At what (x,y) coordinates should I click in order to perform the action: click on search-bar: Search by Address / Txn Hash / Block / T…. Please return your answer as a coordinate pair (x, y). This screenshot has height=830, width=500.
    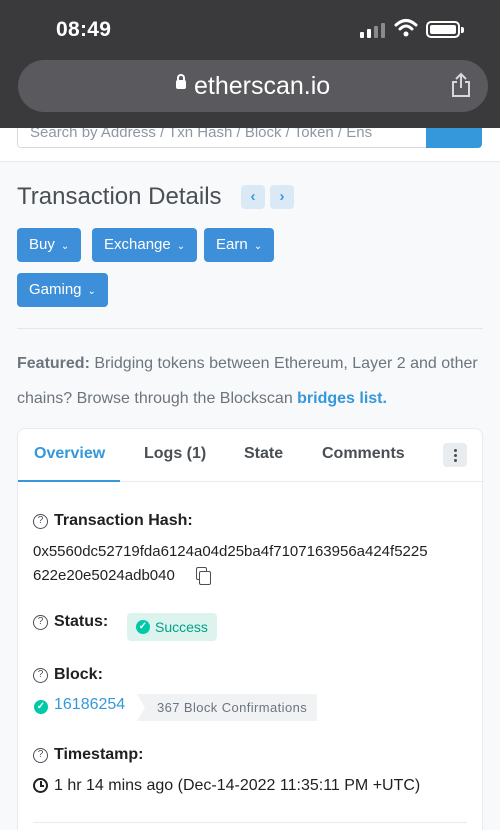
    Looking at the image, I should click on (250, 140).